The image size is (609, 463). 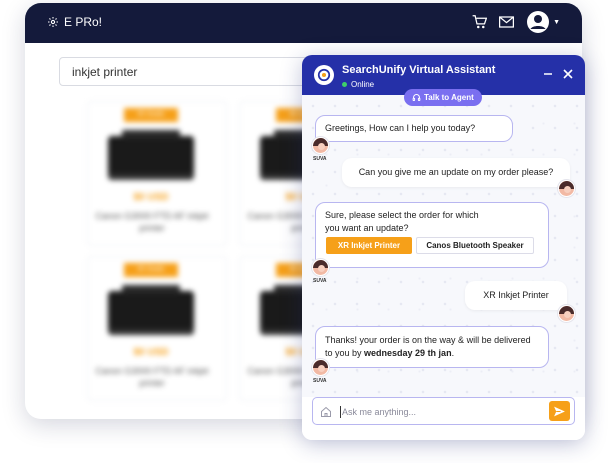 What do you see at coordinates (53, 22) in the screenshot?
I see `gear-icon` at bounding box center [53, 22].